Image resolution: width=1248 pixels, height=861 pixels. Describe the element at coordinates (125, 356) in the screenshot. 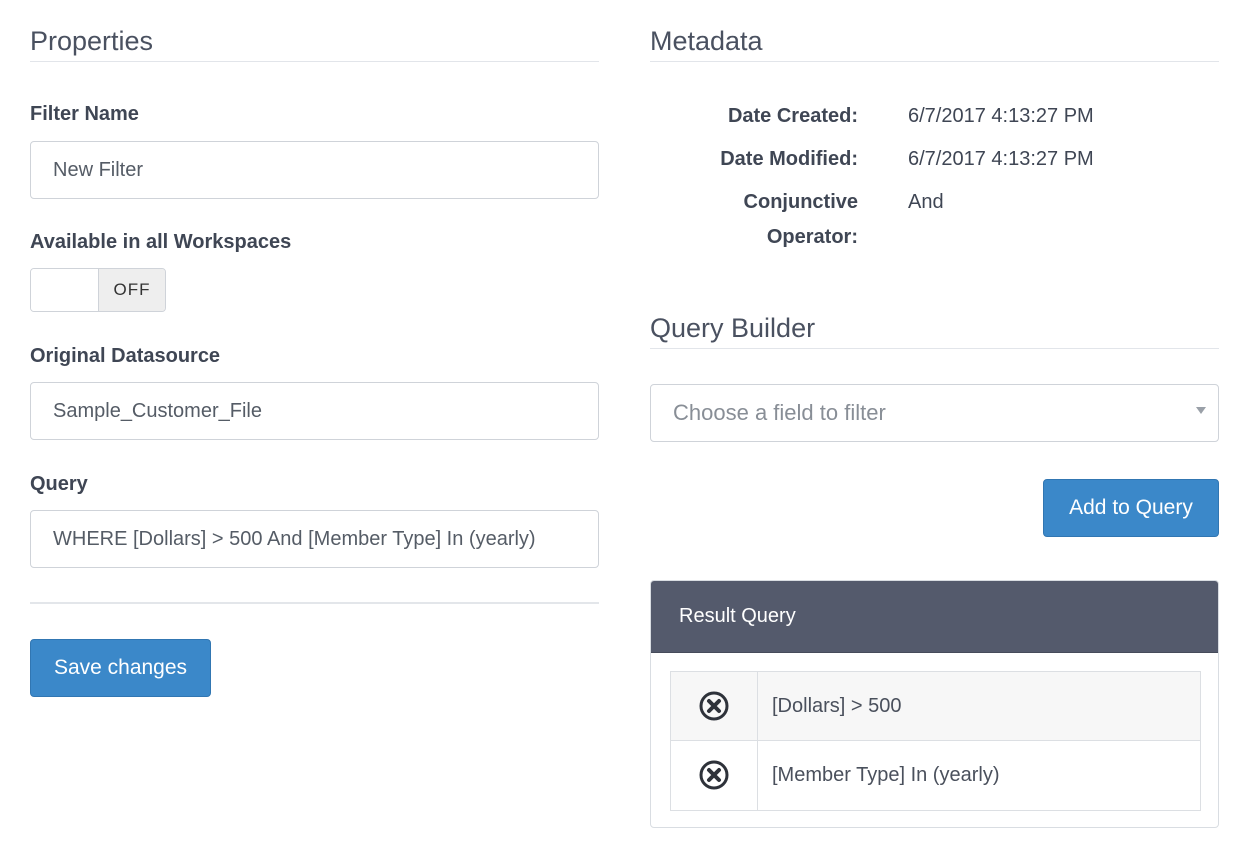

I see `datasource-label: Original Datasource` at that location.